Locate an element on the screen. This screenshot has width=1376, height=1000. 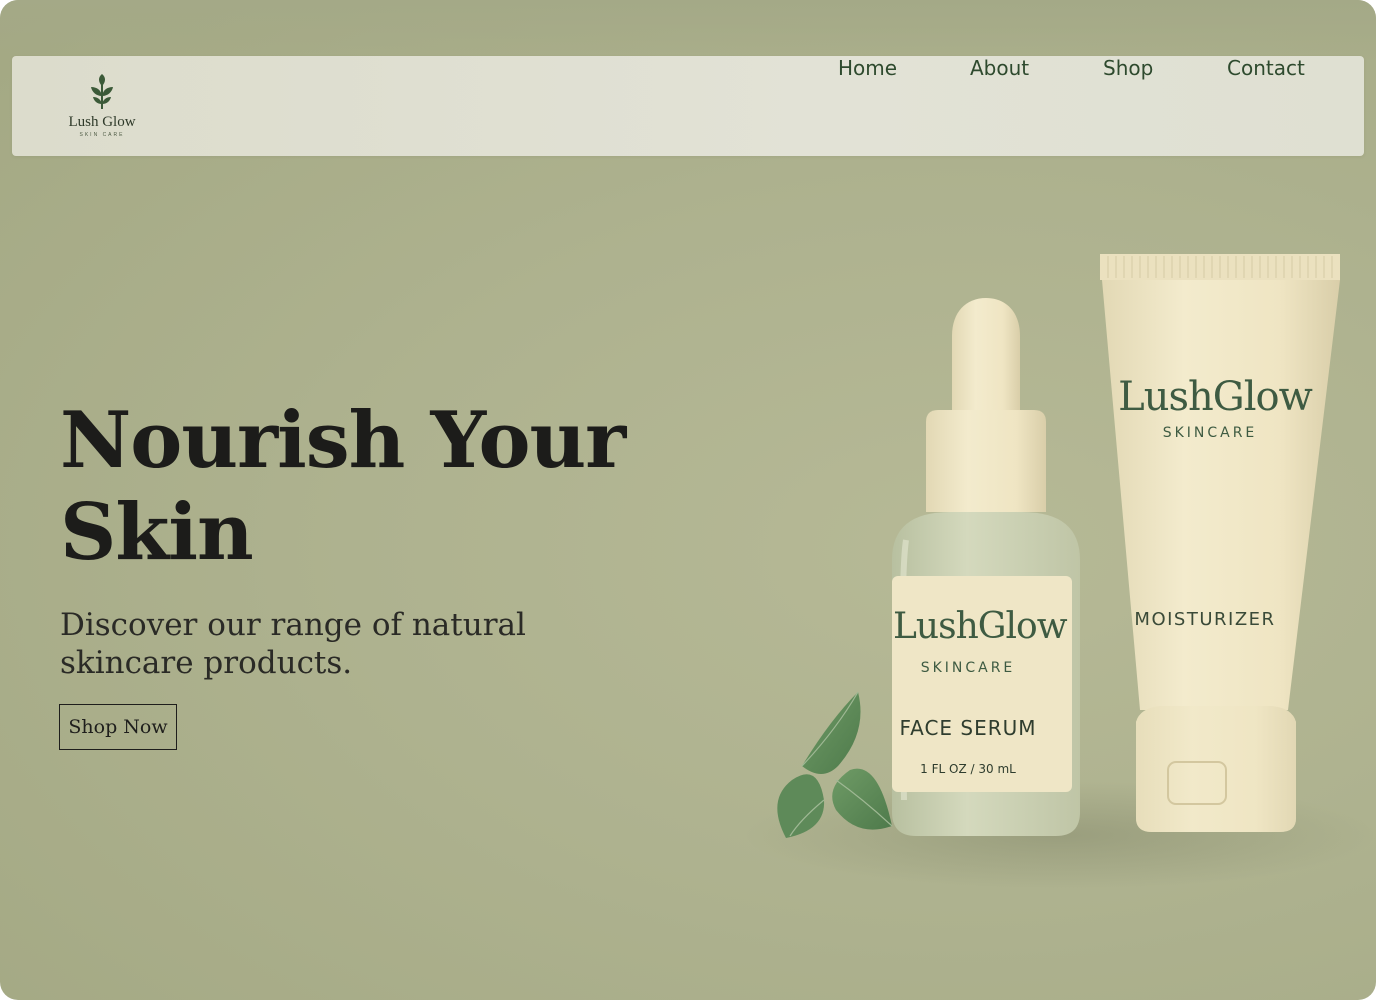
hero-title: Nourish Your Skin is located at coordinates (343, 486).